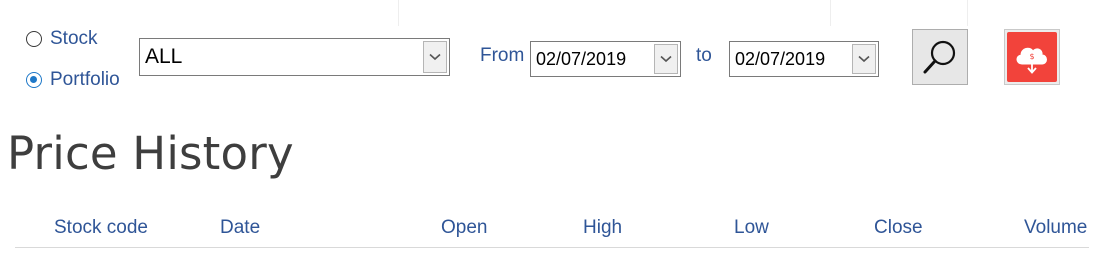  I want to click on to-date-dropdown-button, so click(864, 59).